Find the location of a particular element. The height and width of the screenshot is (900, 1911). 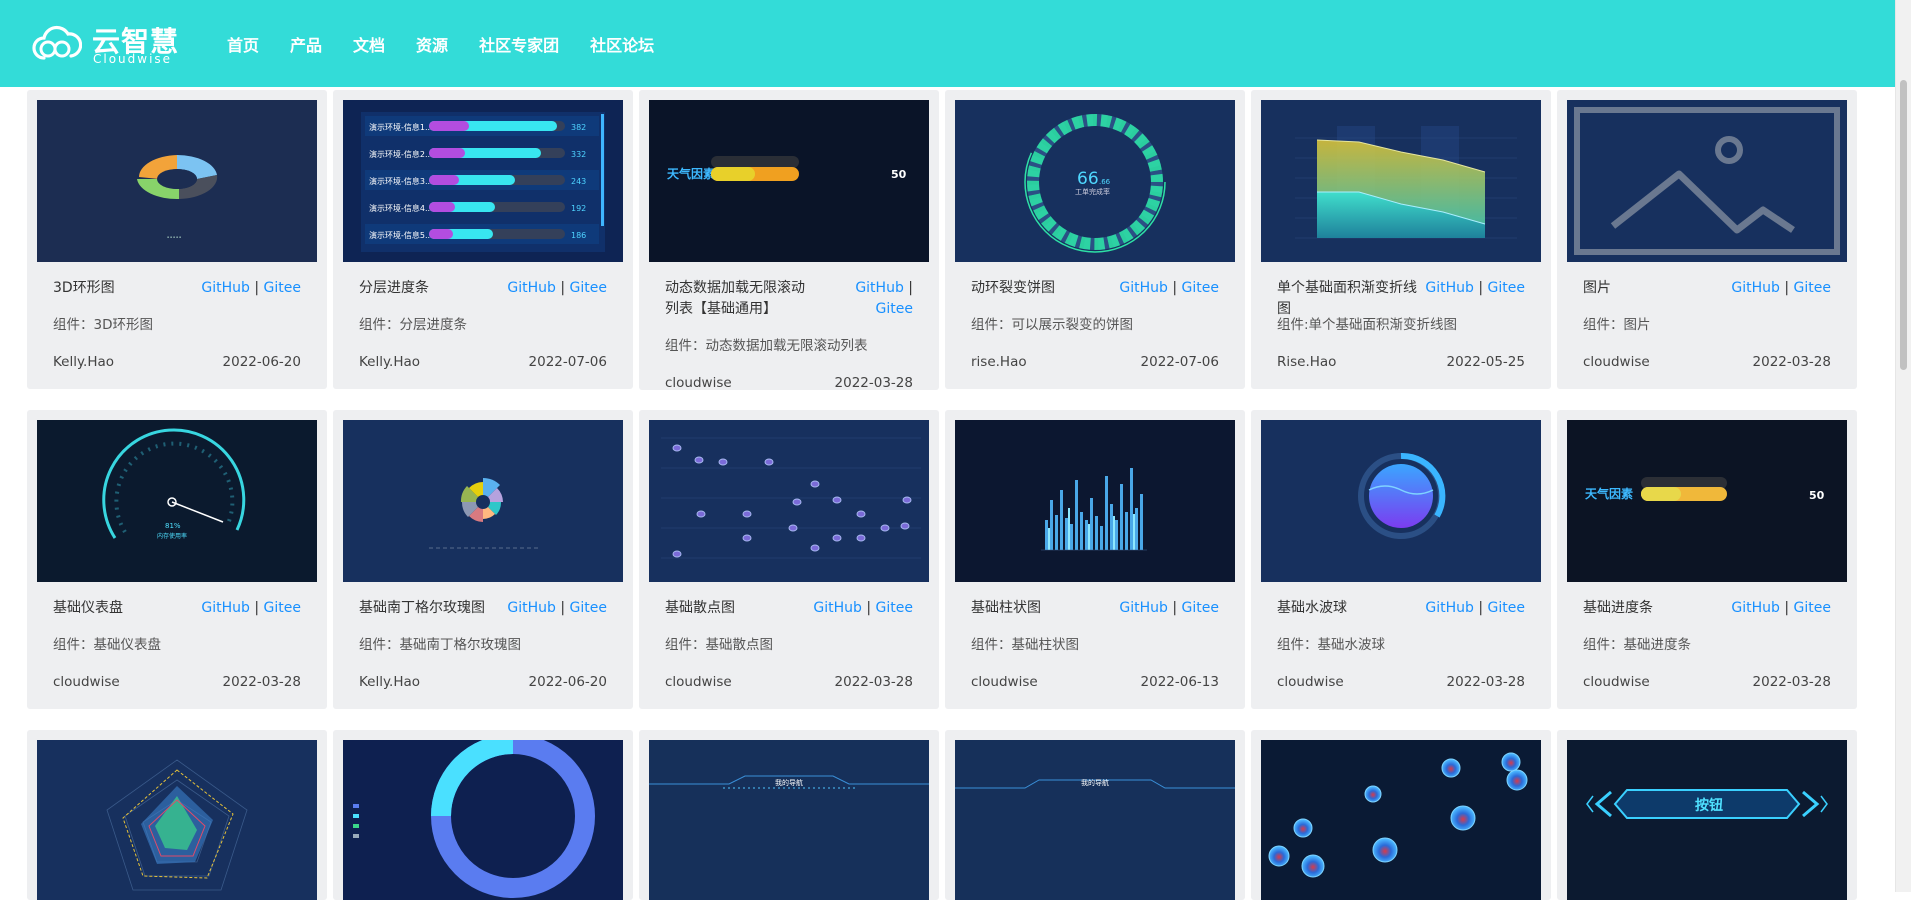

main-nav: 首页 产品 文档 资源 社区专家团 社区论坛 is located at coordinates (456, 43).